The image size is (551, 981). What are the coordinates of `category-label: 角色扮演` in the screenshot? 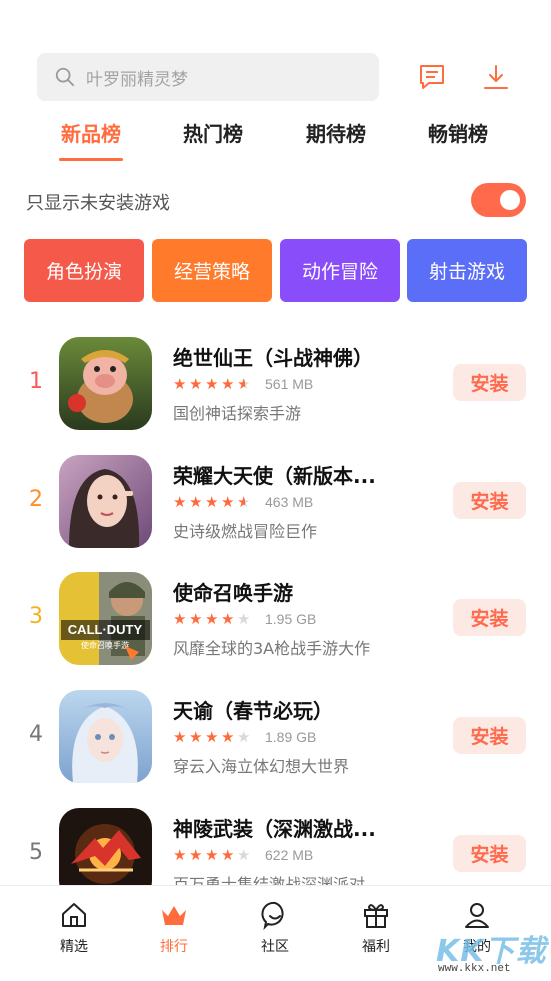 It's located at (83, 272).